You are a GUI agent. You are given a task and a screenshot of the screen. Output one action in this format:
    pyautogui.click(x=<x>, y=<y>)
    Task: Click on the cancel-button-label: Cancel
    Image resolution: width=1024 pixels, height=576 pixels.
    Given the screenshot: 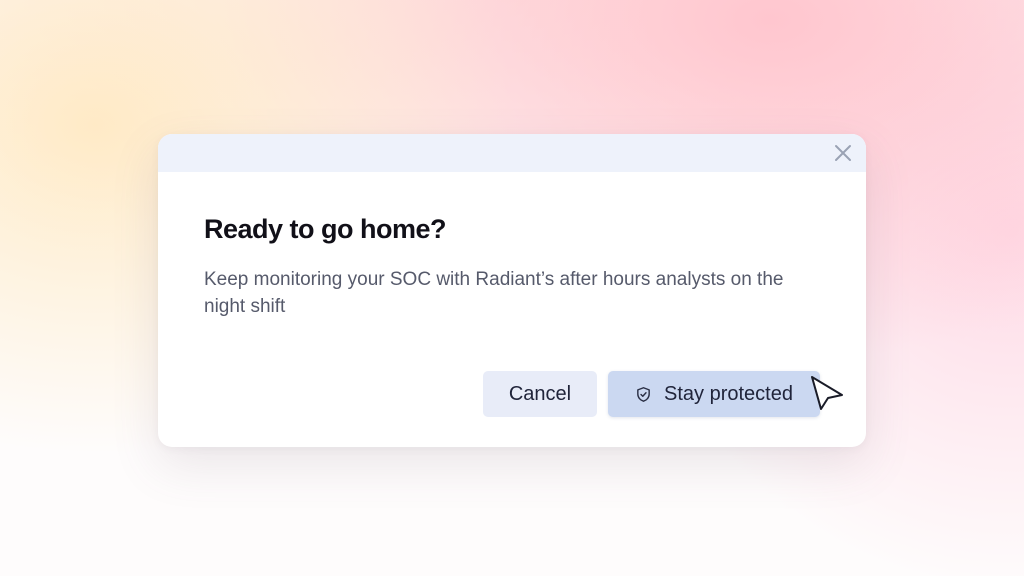 What is the action you would take?
    pyautogui.click(x=540, y=393)
    